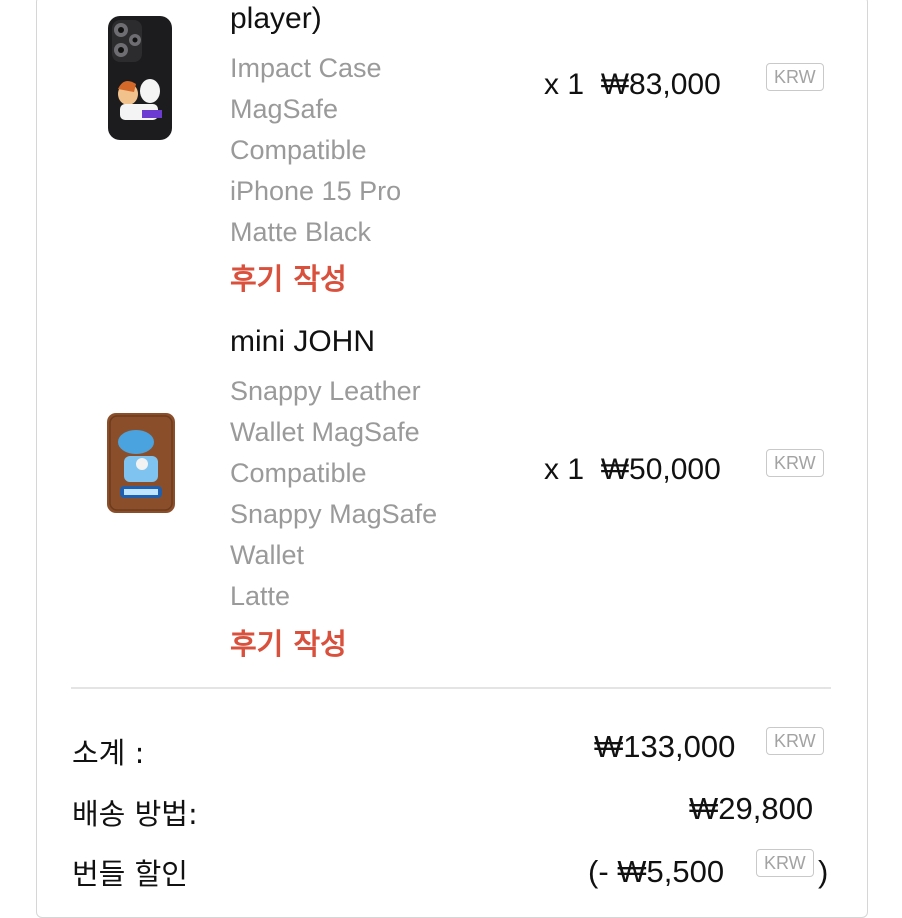  I want to click on card-wallet-image, so click(141, 463).